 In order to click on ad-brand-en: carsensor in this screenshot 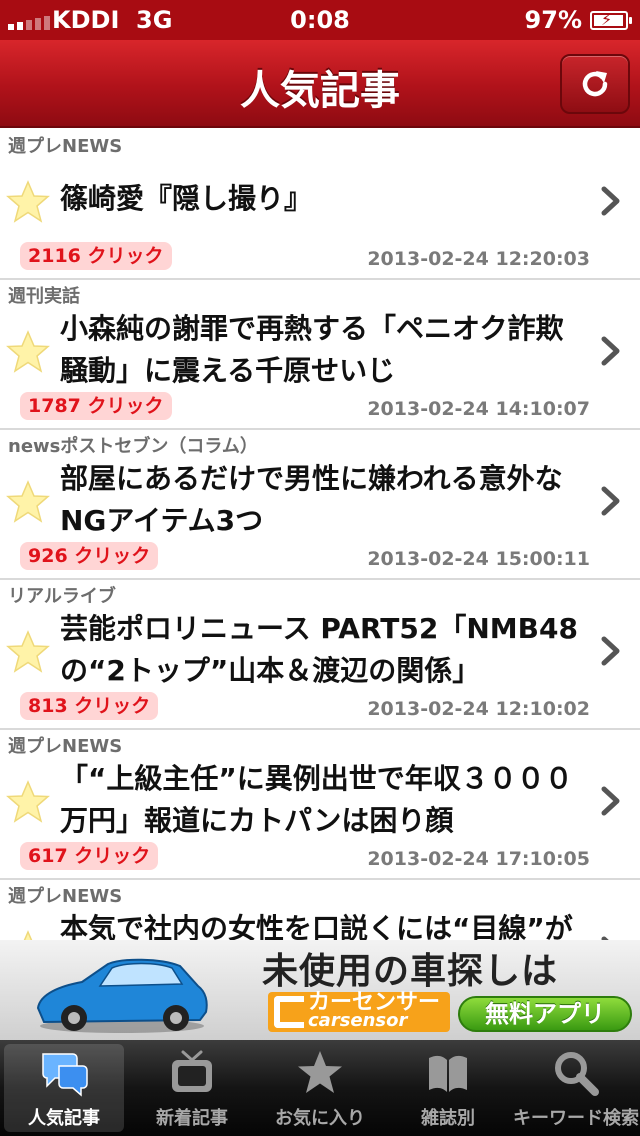, I will do `click(358, 1020)`.